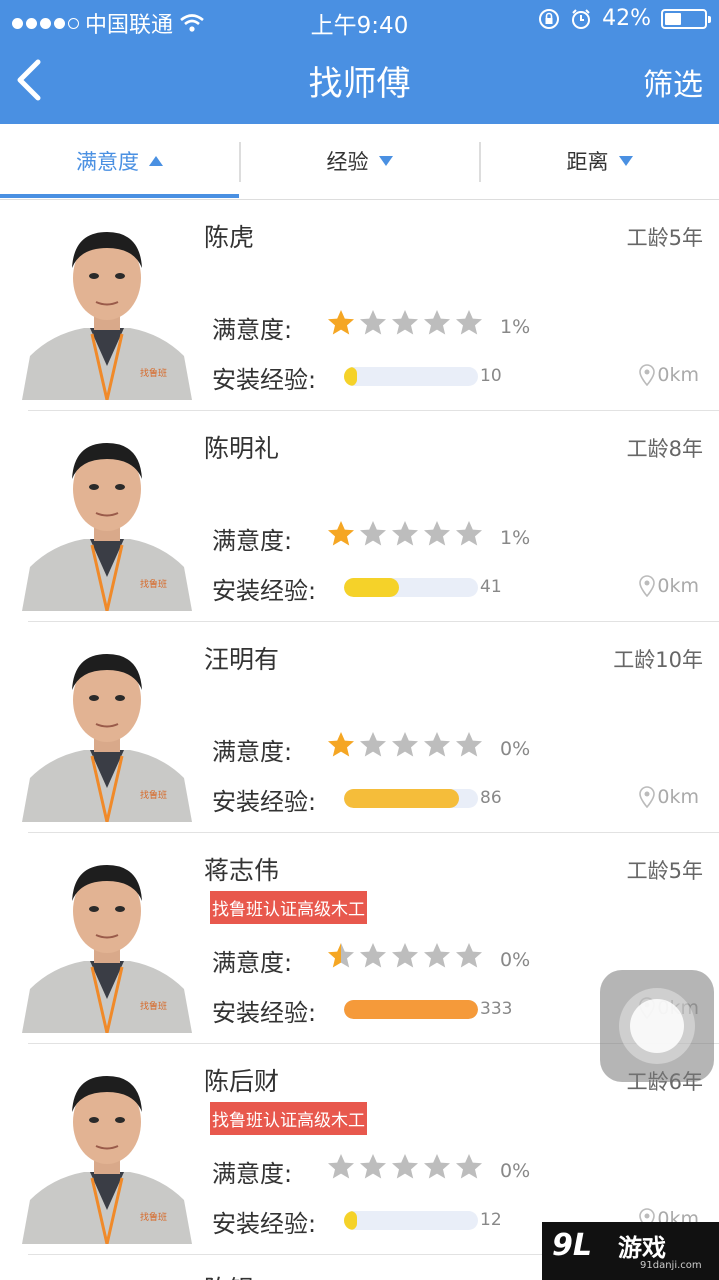  Describe the element at coordinates (673, 82) in the screenshot. I see `filter-button: 筛选` at that location.